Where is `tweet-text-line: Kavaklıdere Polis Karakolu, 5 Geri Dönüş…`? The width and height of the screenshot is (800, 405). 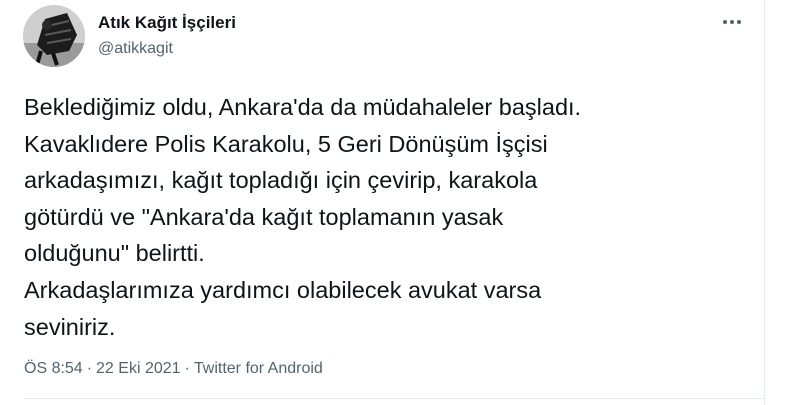
tweet-text-line: Kavaklıdere Polis Karakolu, 5 Geri Dönüş… is located at coordinates (286, 143).